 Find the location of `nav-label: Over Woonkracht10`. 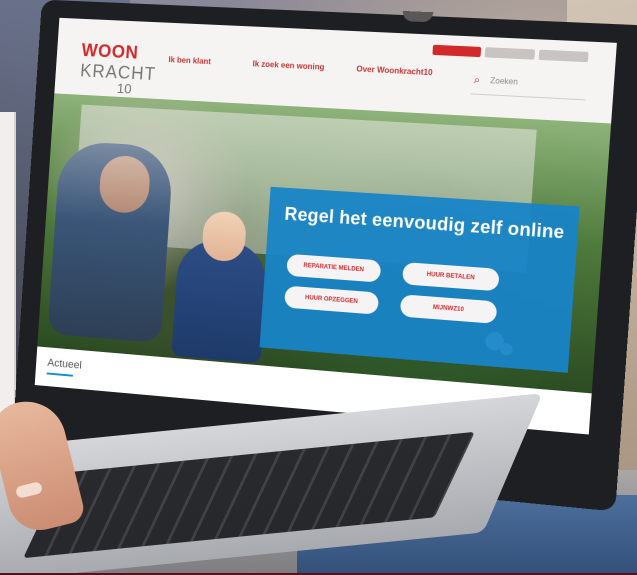

nav-label: Over Woonkracht10 is located at coordinates (394, 70).